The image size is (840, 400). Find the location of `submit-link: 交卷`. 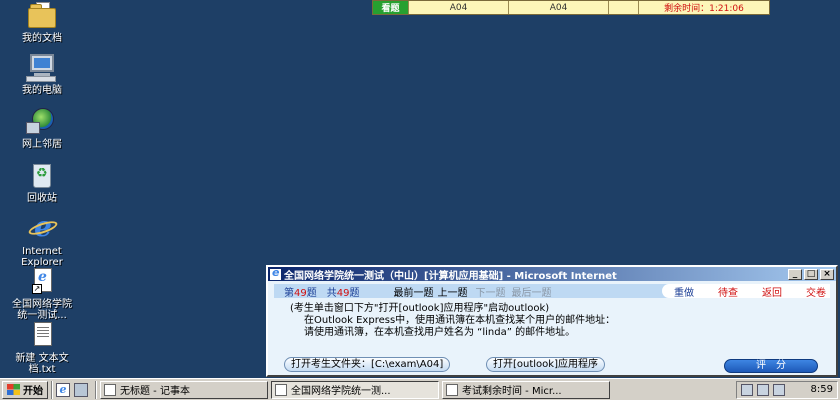

submit-link: 交卷 is located at coordinates (816, 291).